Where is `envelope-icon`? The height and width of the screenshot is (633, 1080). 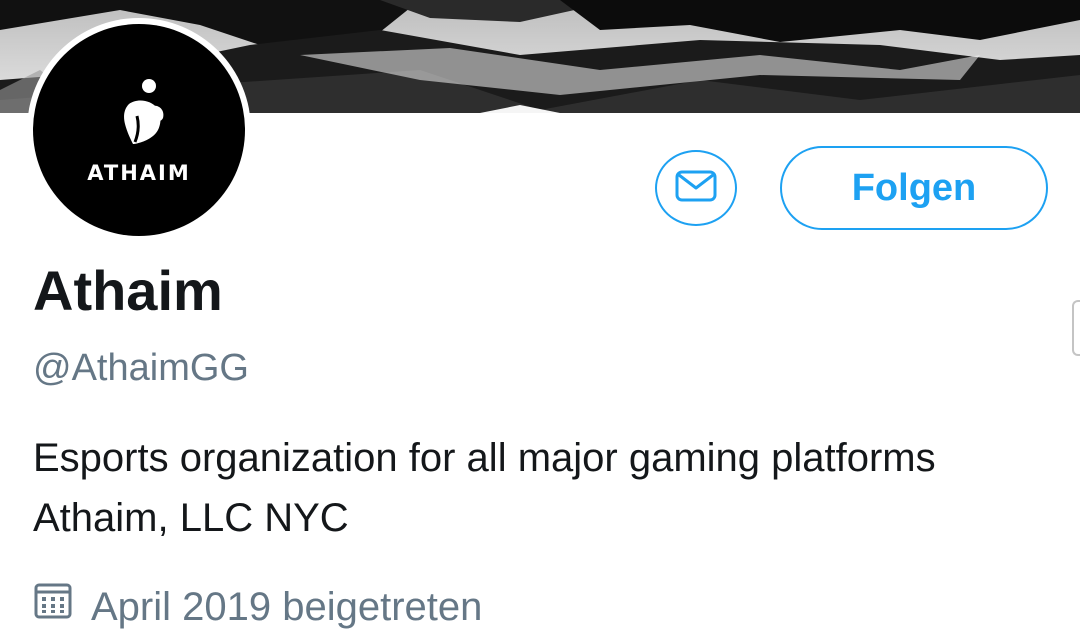
envelope-icon is located at coordinates (696, 188).